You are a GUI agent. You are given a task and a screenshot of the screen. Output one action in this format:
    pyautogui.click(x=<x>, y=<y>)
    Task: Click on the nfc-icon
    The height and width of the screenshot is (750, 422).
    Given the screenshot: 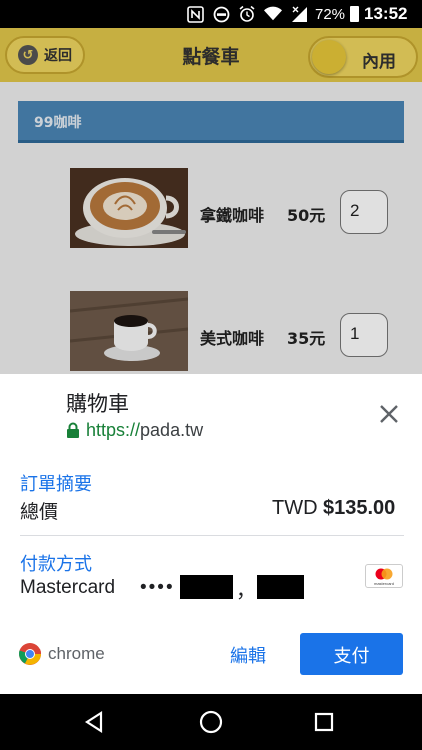 What is the action you would take?
    pyautogui.click(x=195, y=14)
    